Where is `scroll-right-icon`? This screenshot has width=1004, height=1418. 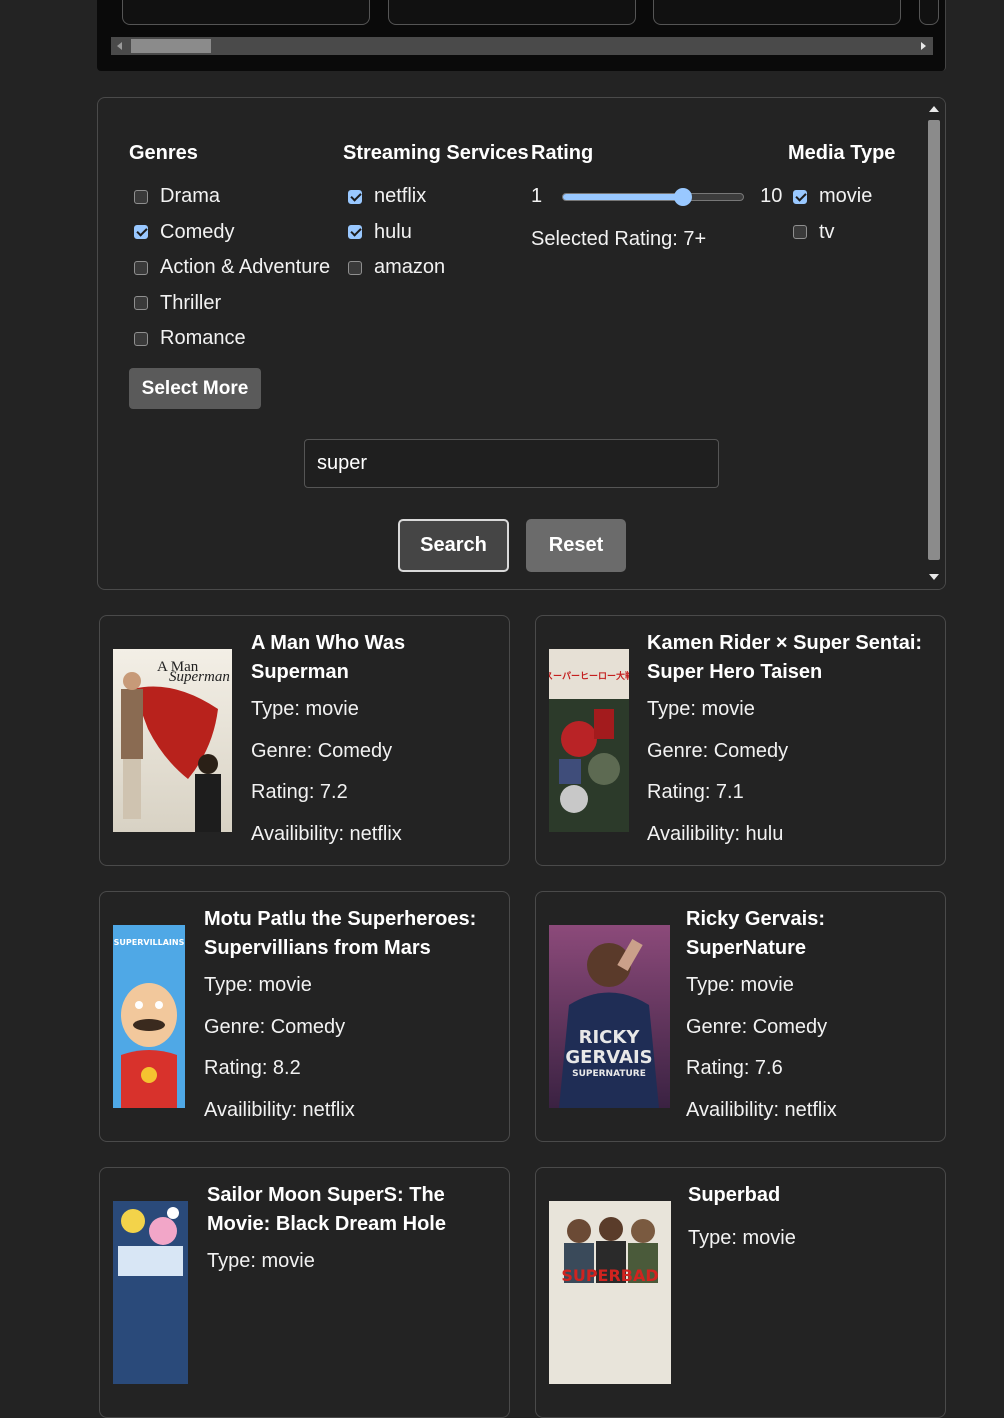 scroll-right-icon is located at coordinates (923, 46).